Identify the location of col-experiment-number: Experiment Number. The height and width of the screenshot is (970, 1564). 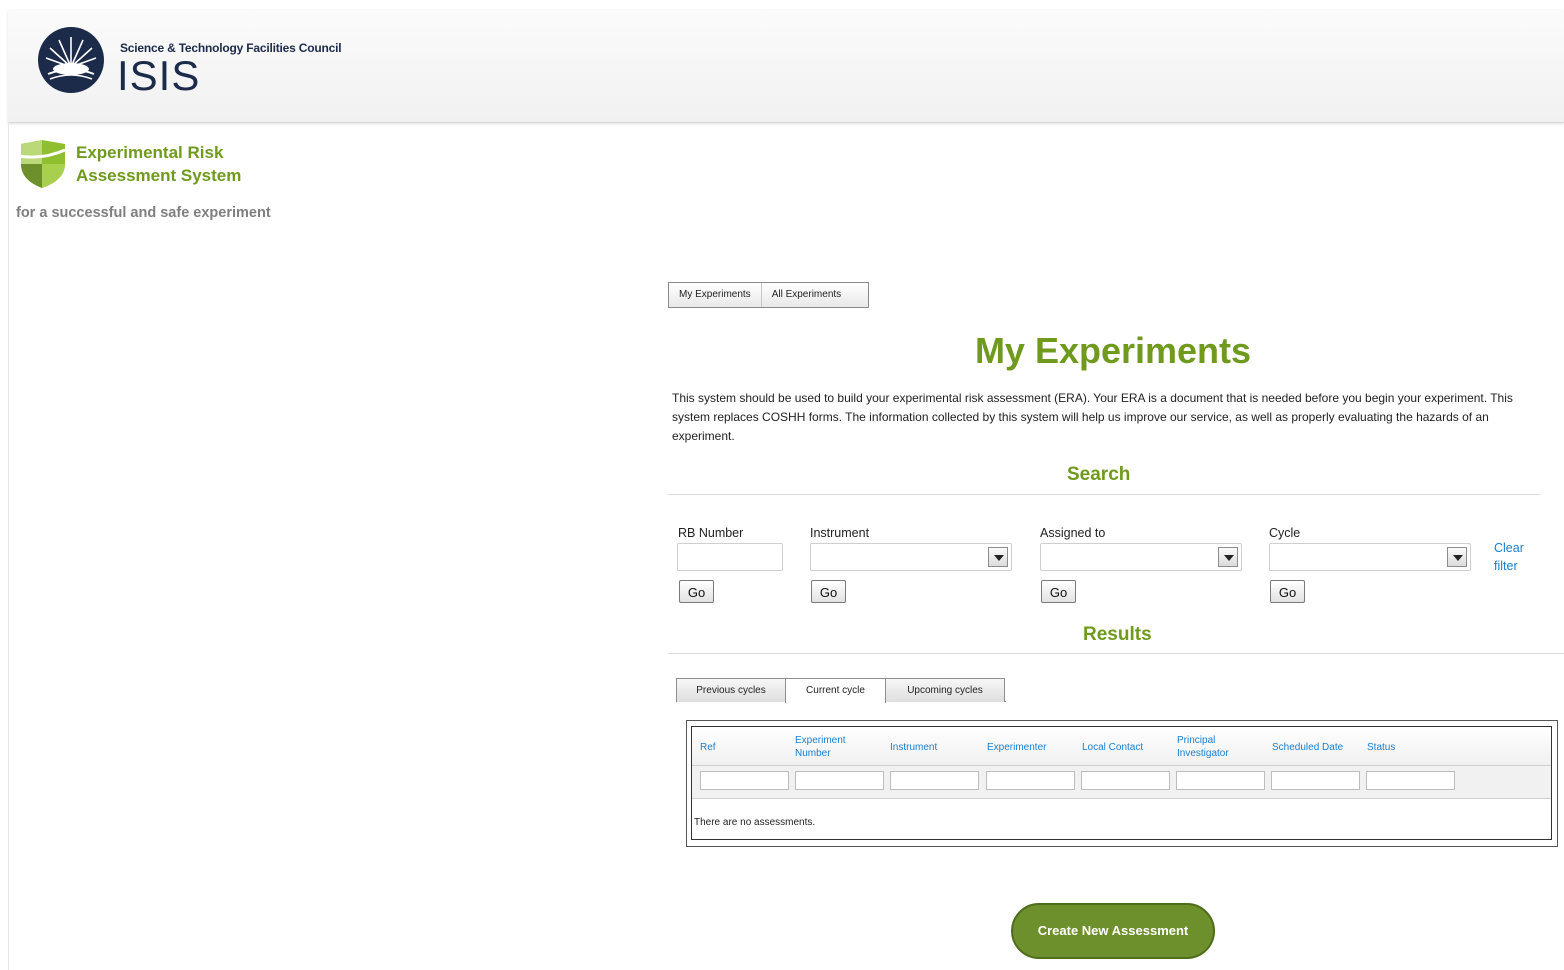
(830, 747).